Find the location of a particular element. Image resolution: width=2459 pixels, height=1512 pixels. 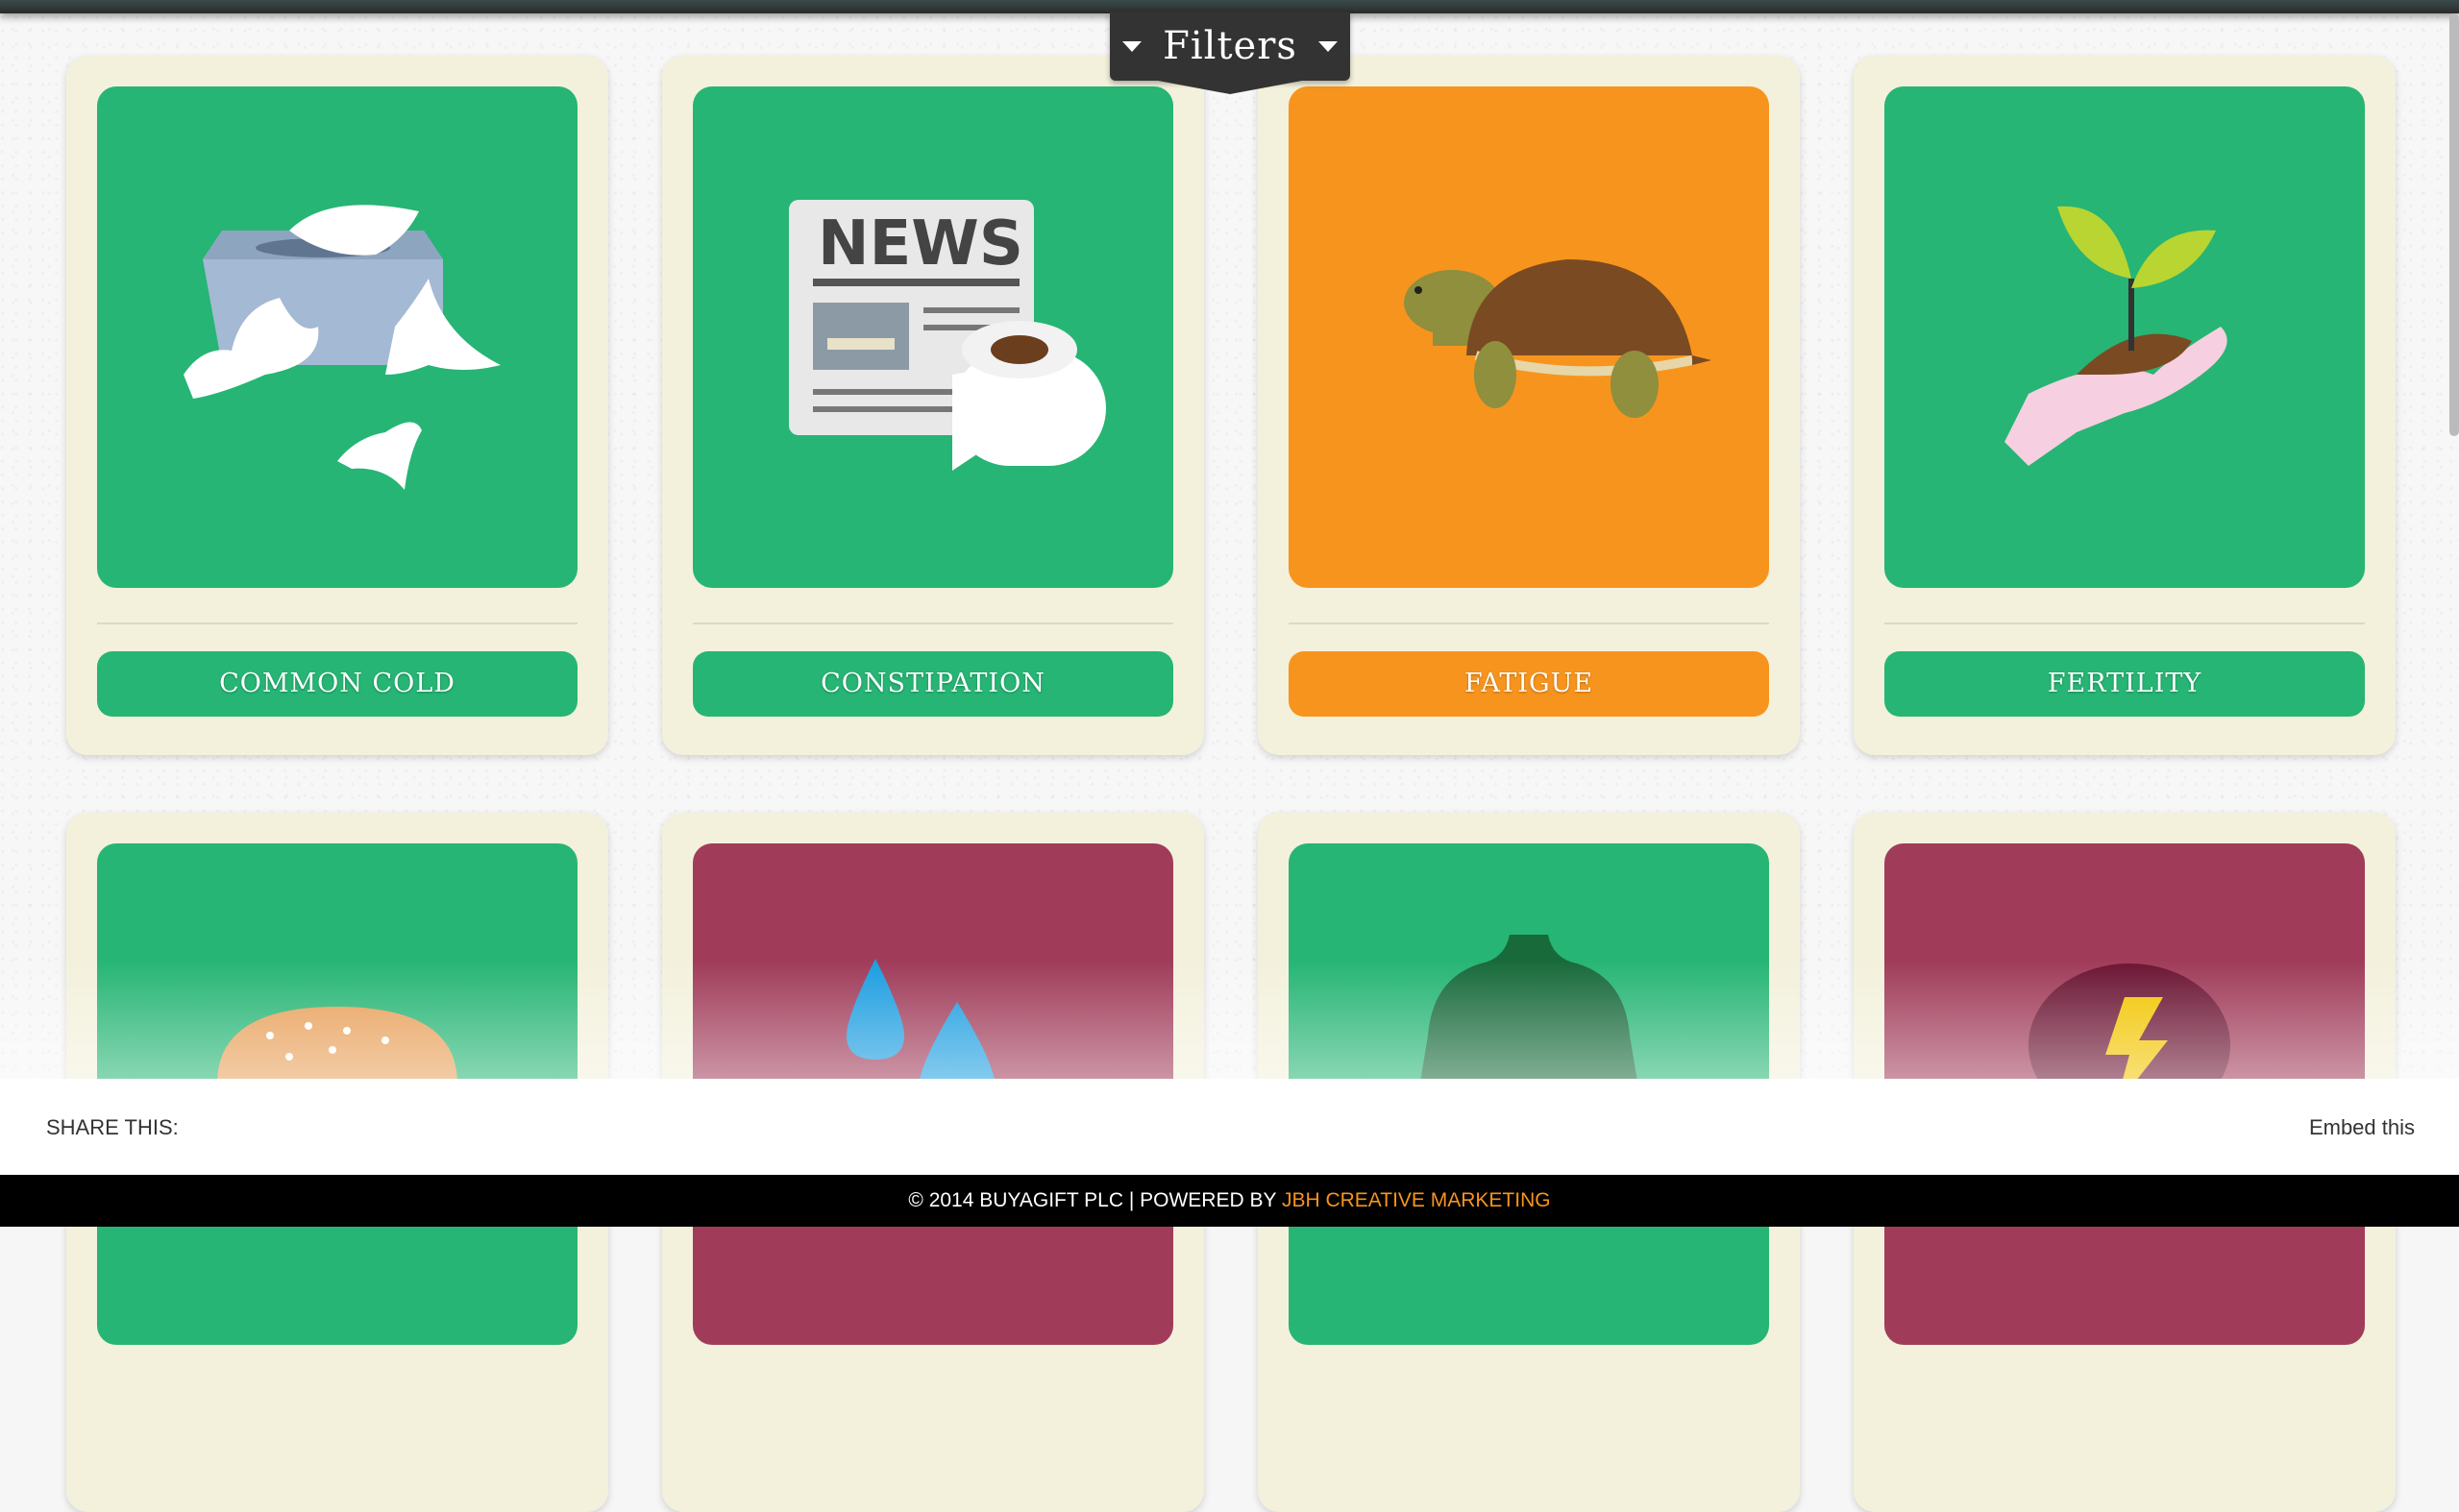

common-cold-button: COMMON COLD is located at coordinates (337, 684).